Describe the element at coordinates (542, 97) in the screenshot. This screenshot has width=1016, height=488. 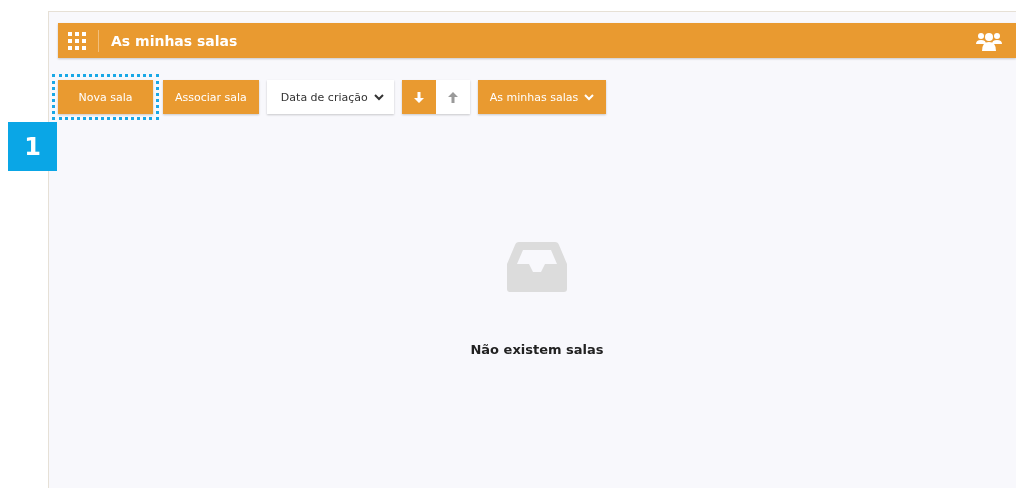
I see `filter-dropdown: As minhas salas` at that location.